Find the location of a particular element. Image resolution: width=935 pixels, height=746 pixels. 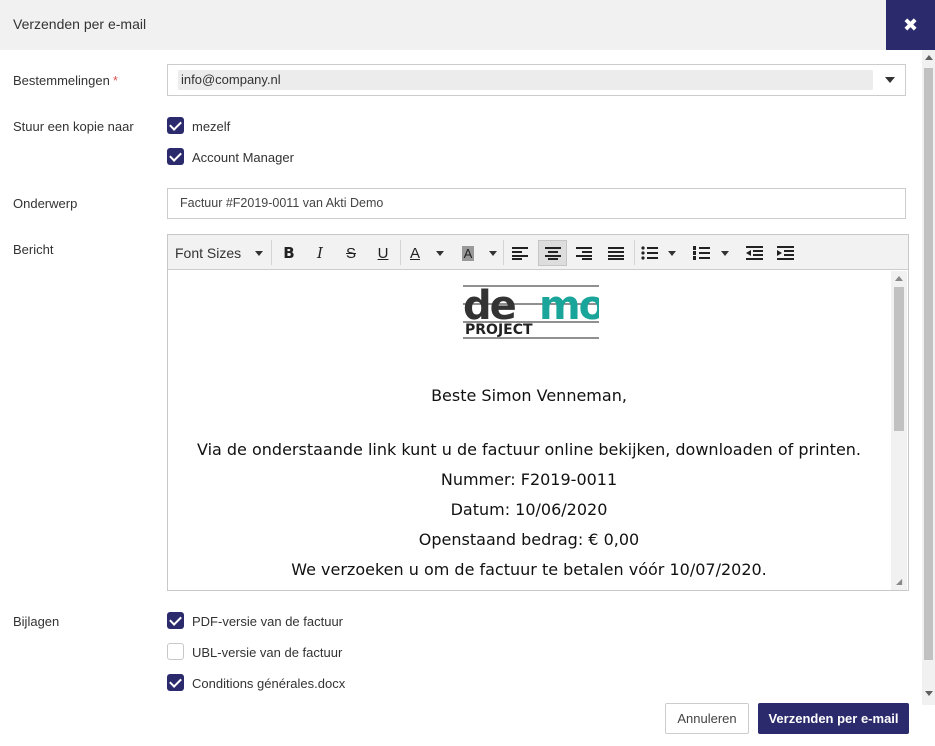

outdent-icon is located at coordinates (754, 253).